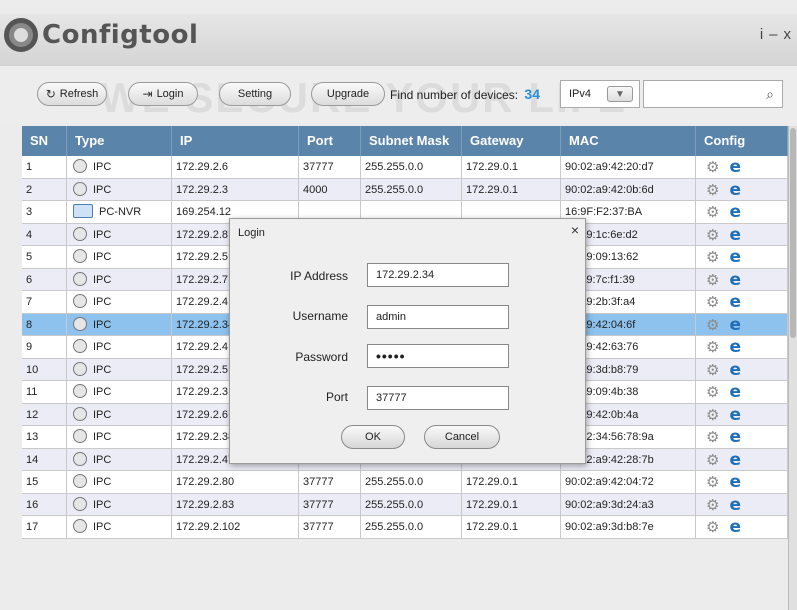 Image resolution: width=797 pixels, height=610 pixels. Describe the element at coordinates (202, 234) in the screenshot. I see `cell-ip-text: 172.29.2.8` at that location.